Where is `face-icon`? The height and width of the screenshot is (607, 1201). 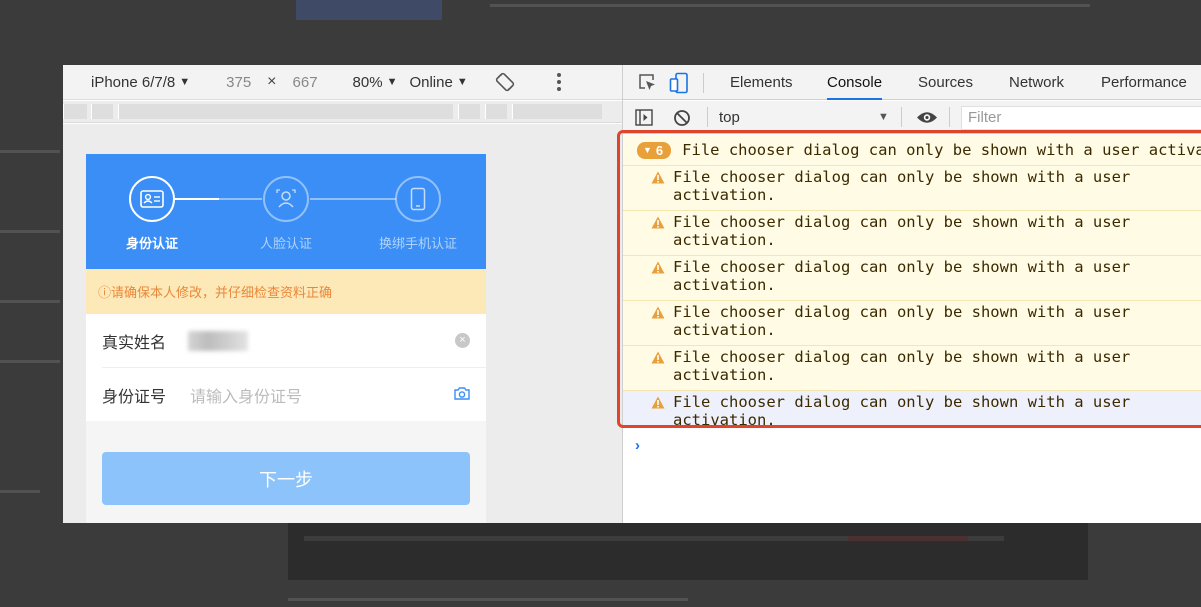 face-icon is located at coordinates (286, 199).